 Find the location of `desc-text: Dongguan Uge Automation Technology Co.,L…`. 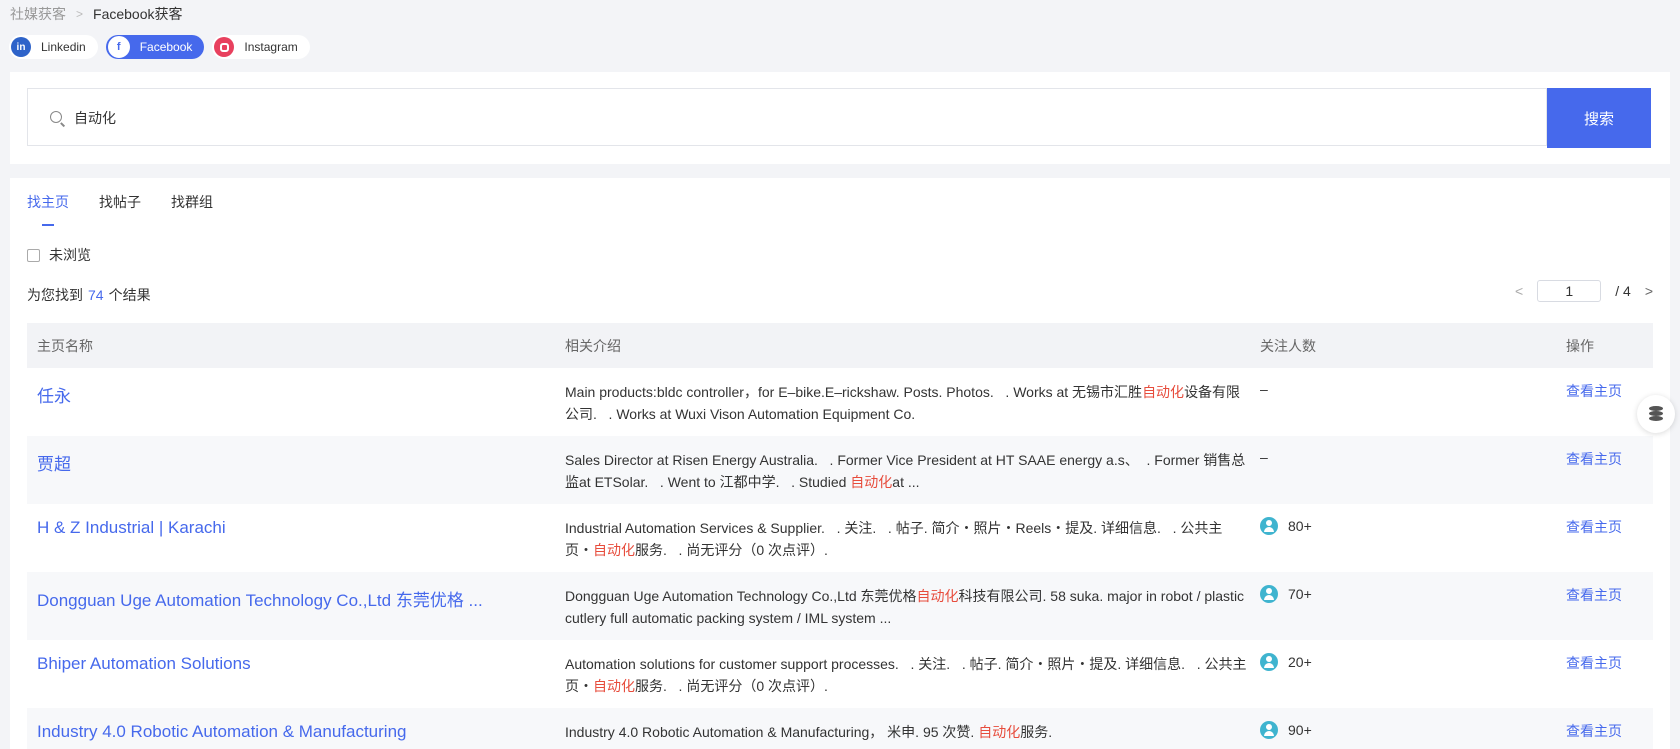

desc-text: Dongguan Uge Automation Technology Co.,L… is located at coordinates (741, 596).